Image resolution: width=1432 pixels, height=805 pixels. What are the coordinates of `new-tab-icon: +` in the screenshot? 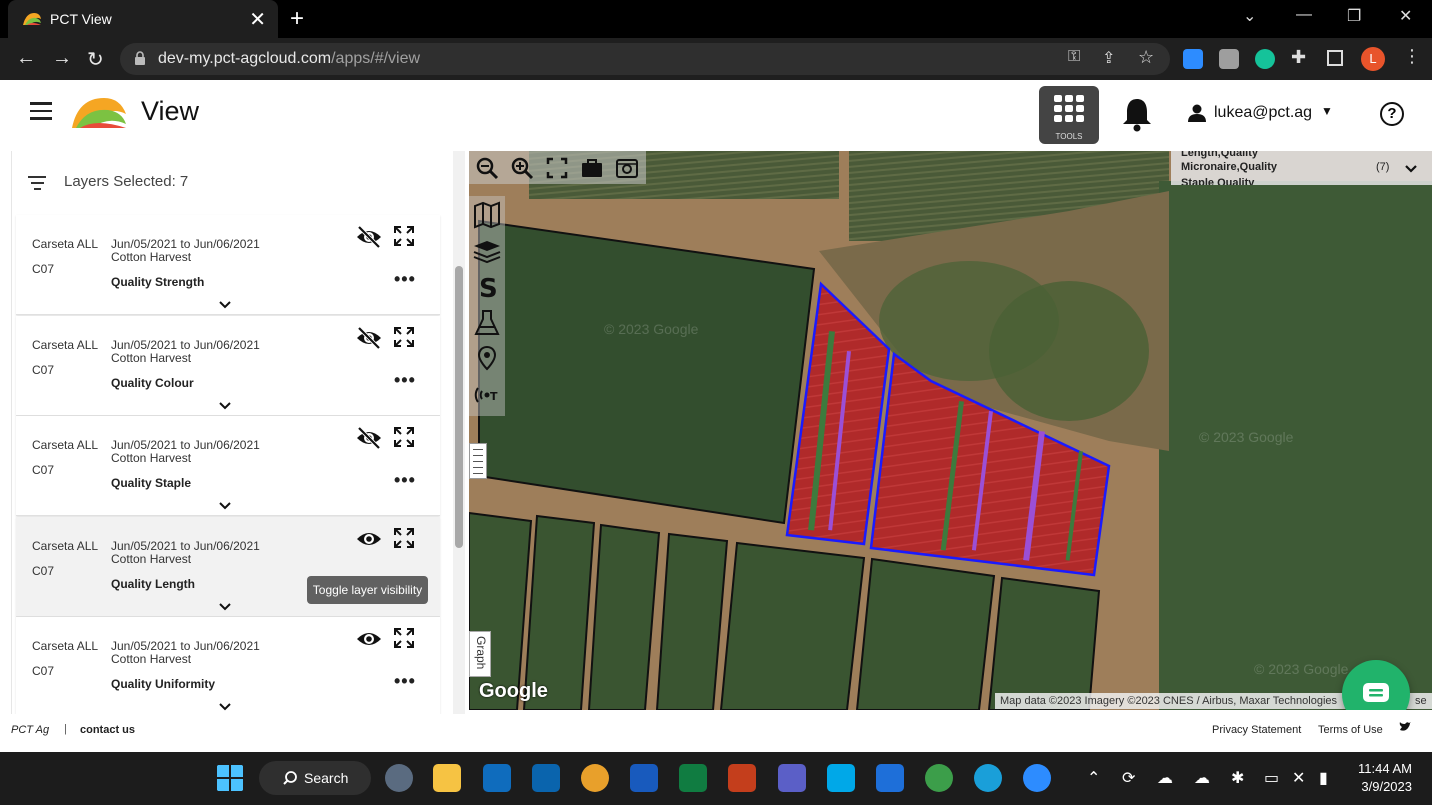 It's located at (297, 19).